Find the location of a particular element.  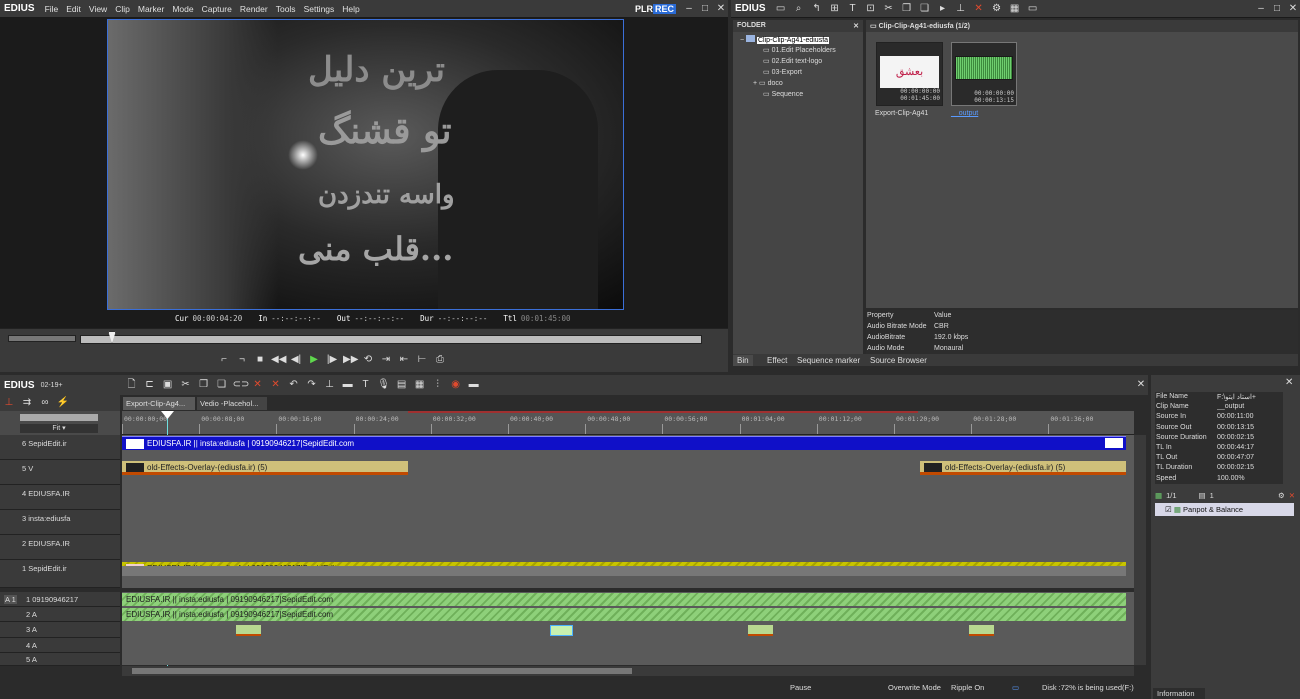

set-in-icon: ⌐ is located at coordinates (224, 360).